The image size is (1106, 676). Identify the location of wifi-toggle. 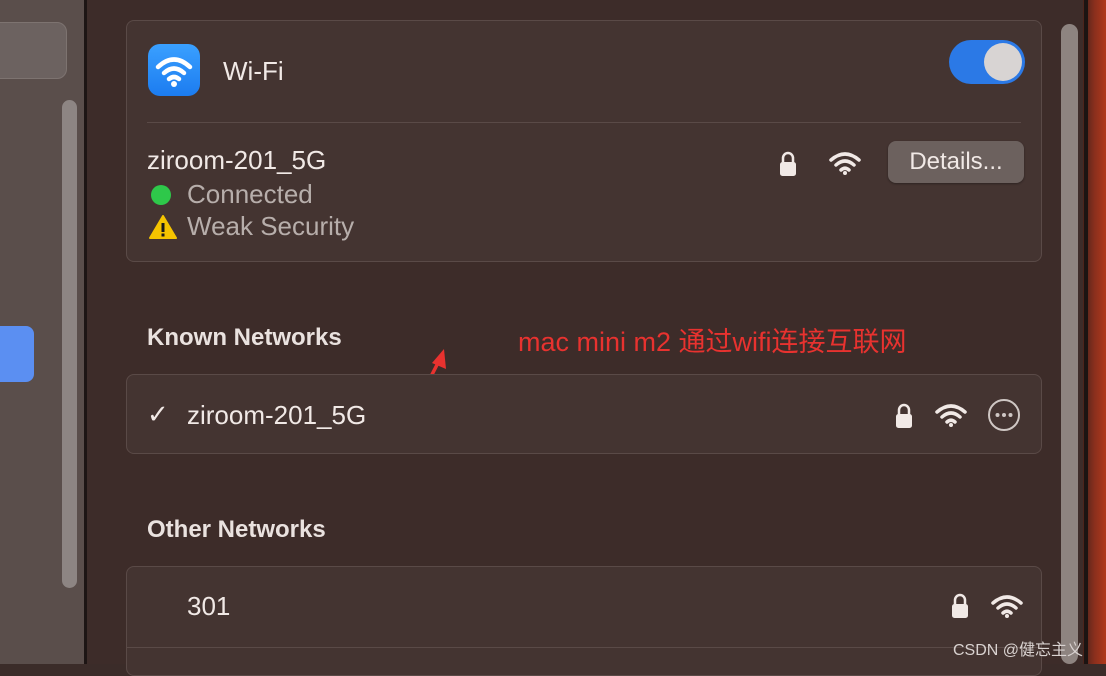
(987, 62).